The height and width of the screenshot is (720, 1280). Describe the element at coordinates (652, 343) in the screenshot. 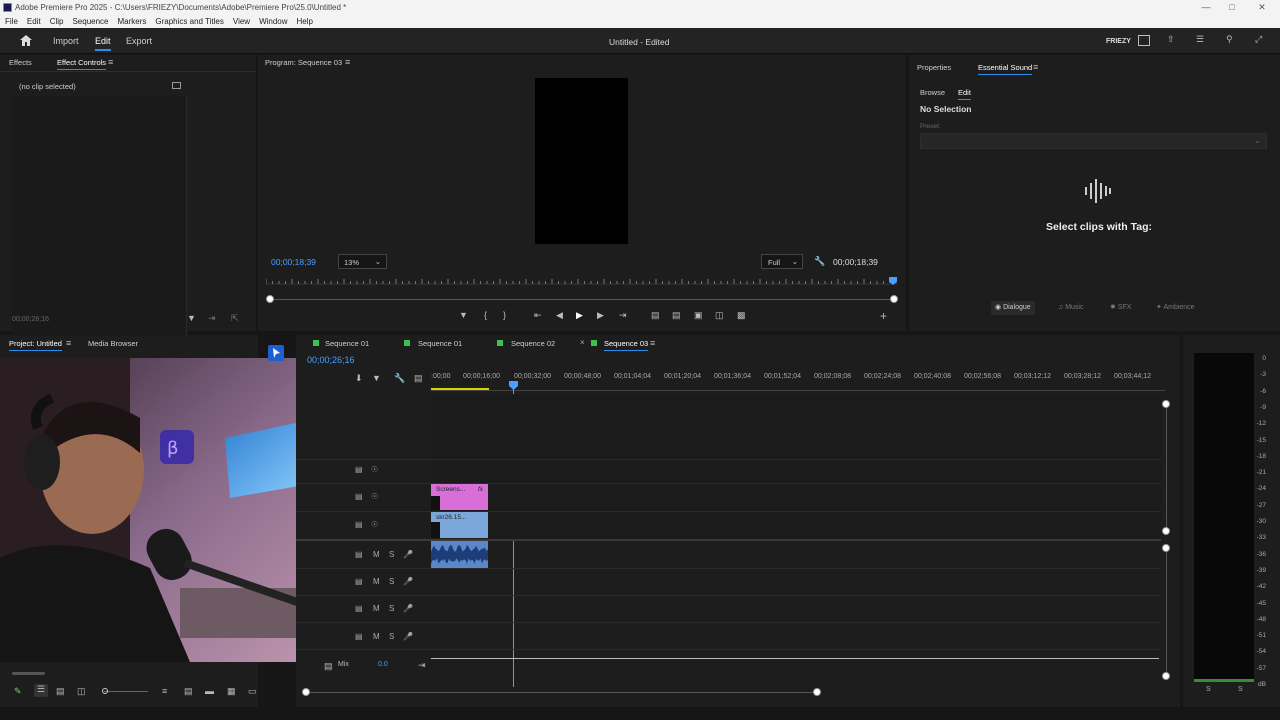

I see `timeline-menu-icon: ≡` at that location.